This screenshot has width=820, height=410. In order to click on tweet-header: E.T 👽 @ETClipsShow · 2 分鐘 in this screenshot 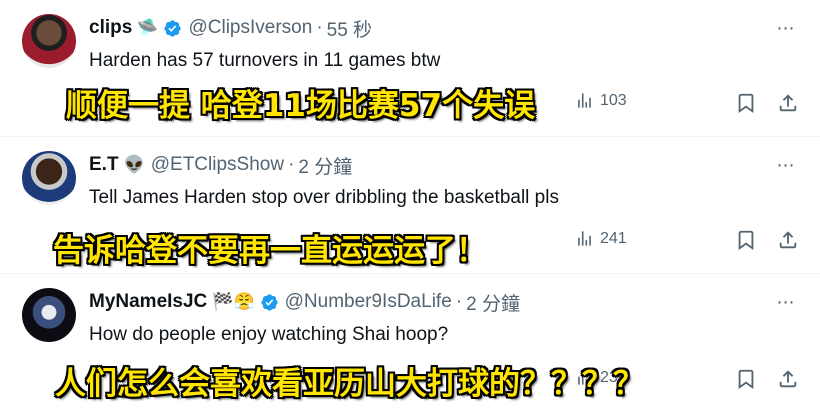, I will do `click(220, 165)`.